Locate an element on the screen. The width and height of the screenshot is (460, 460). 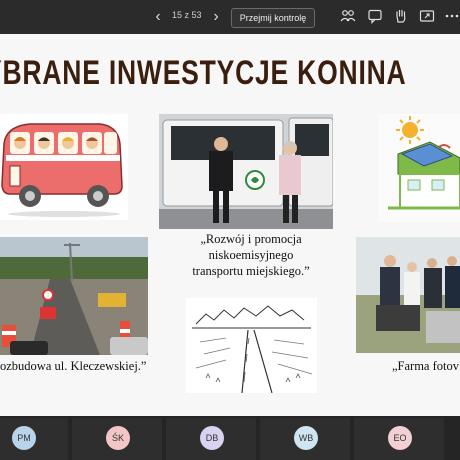
page-counter: 15 z 53 is located at coordinates (187, 15).